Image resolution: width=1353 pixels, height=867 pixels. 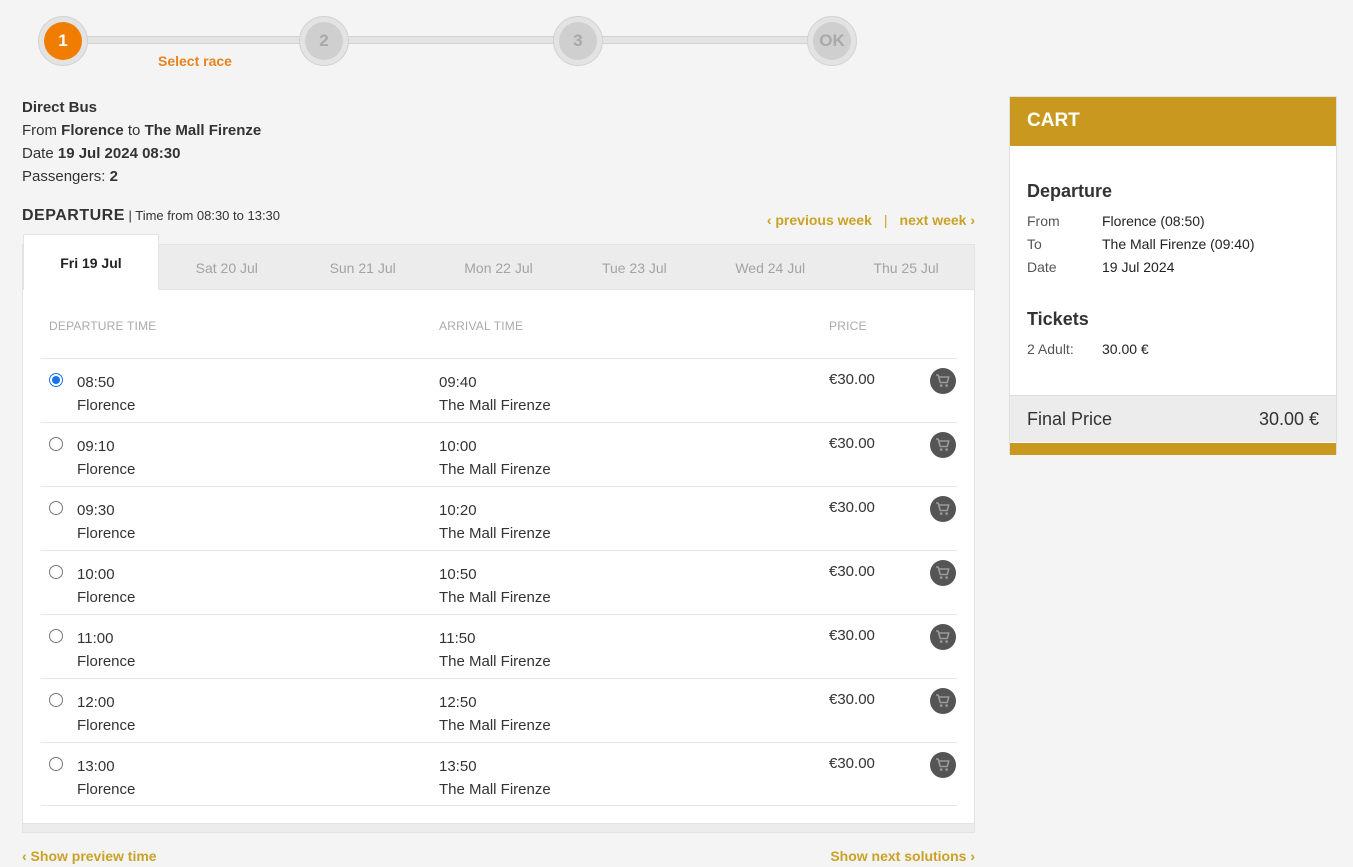 What do you see at coordinates (103, 326) in the screenshot?
I see `col-departure-time: DEPARTURE TIME` at bounding box center [103, 326].